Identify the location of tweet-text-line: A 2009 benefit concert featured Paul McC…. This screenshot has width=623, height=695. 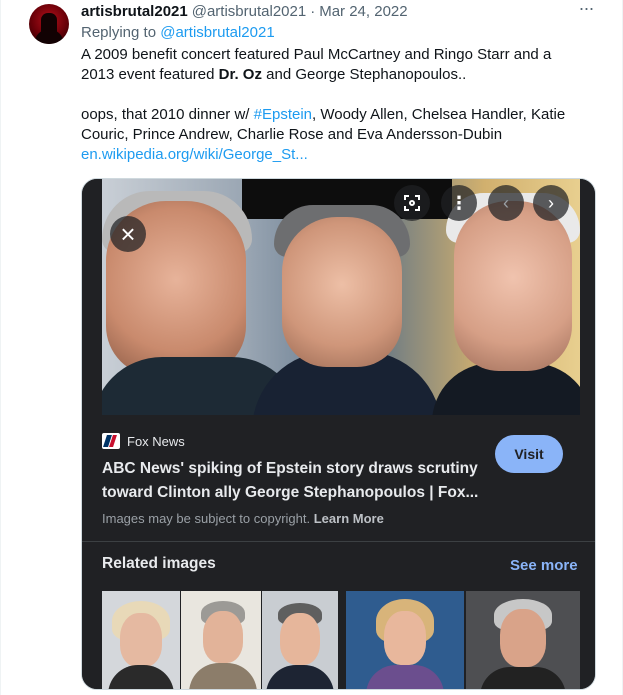
(316, 54).